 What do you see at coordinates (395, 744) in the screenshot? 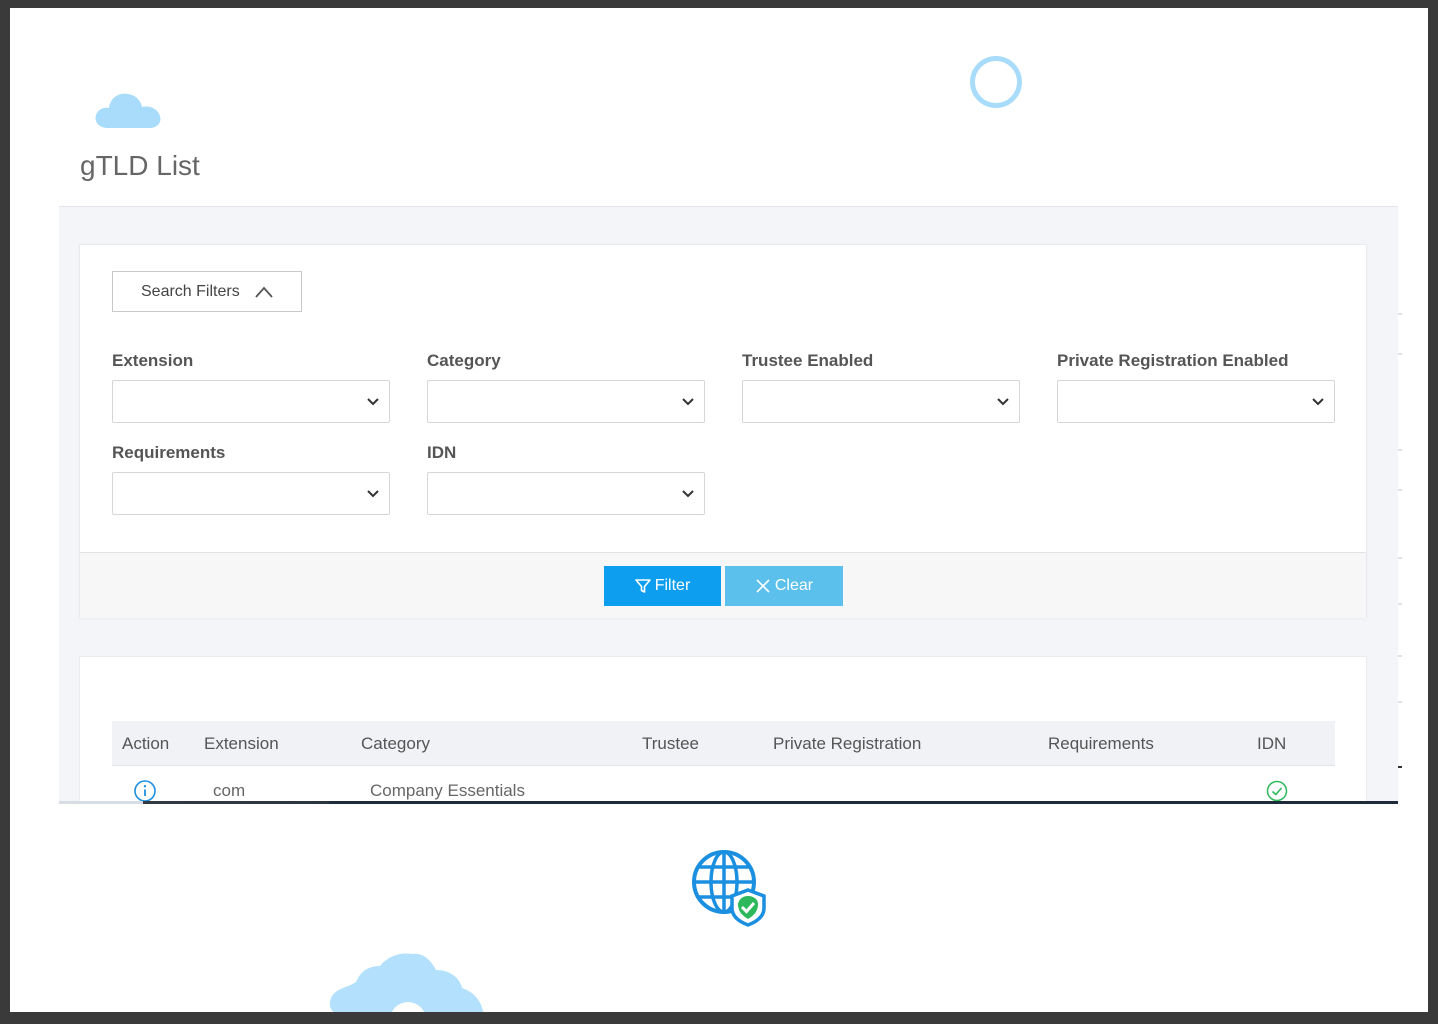
I see `column-header-category: Category` at bounding box center [395, 744].